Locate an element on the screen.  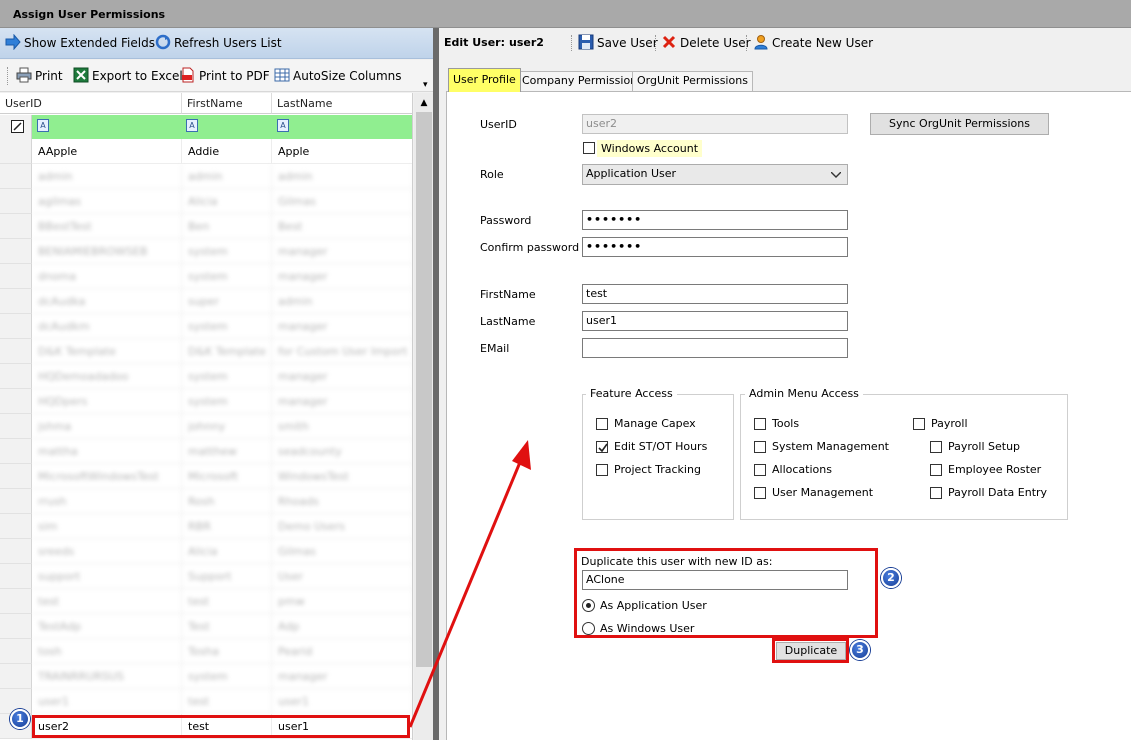
callout-badge-2: 2 is located at coordinates (891, 578).